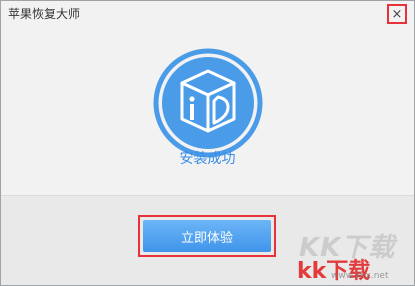  Describe the element at coordinates (207, 15) in the screenshot. I see `title-bar: 苹果恢复大师 ×` at that location.